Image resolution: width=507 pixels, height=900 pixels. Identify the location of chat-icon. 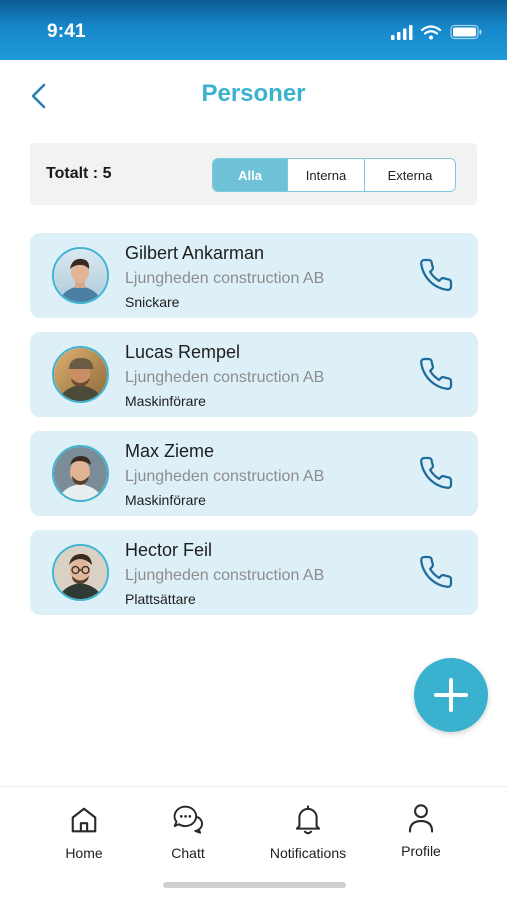
(188, 819).